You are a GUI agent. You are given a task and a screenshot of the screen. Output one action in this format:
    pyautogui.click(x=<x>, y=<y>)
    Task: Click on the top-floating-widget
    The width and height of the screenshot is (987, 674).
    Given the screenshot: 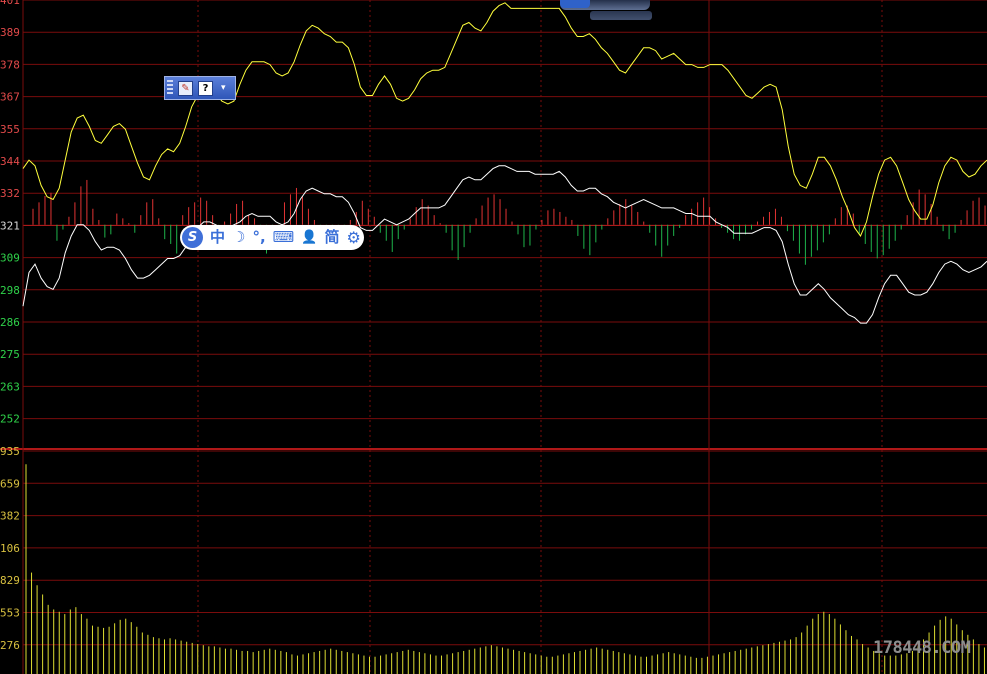 What is the action you would take?
    pyautogui.click(x=605, y=5)
    